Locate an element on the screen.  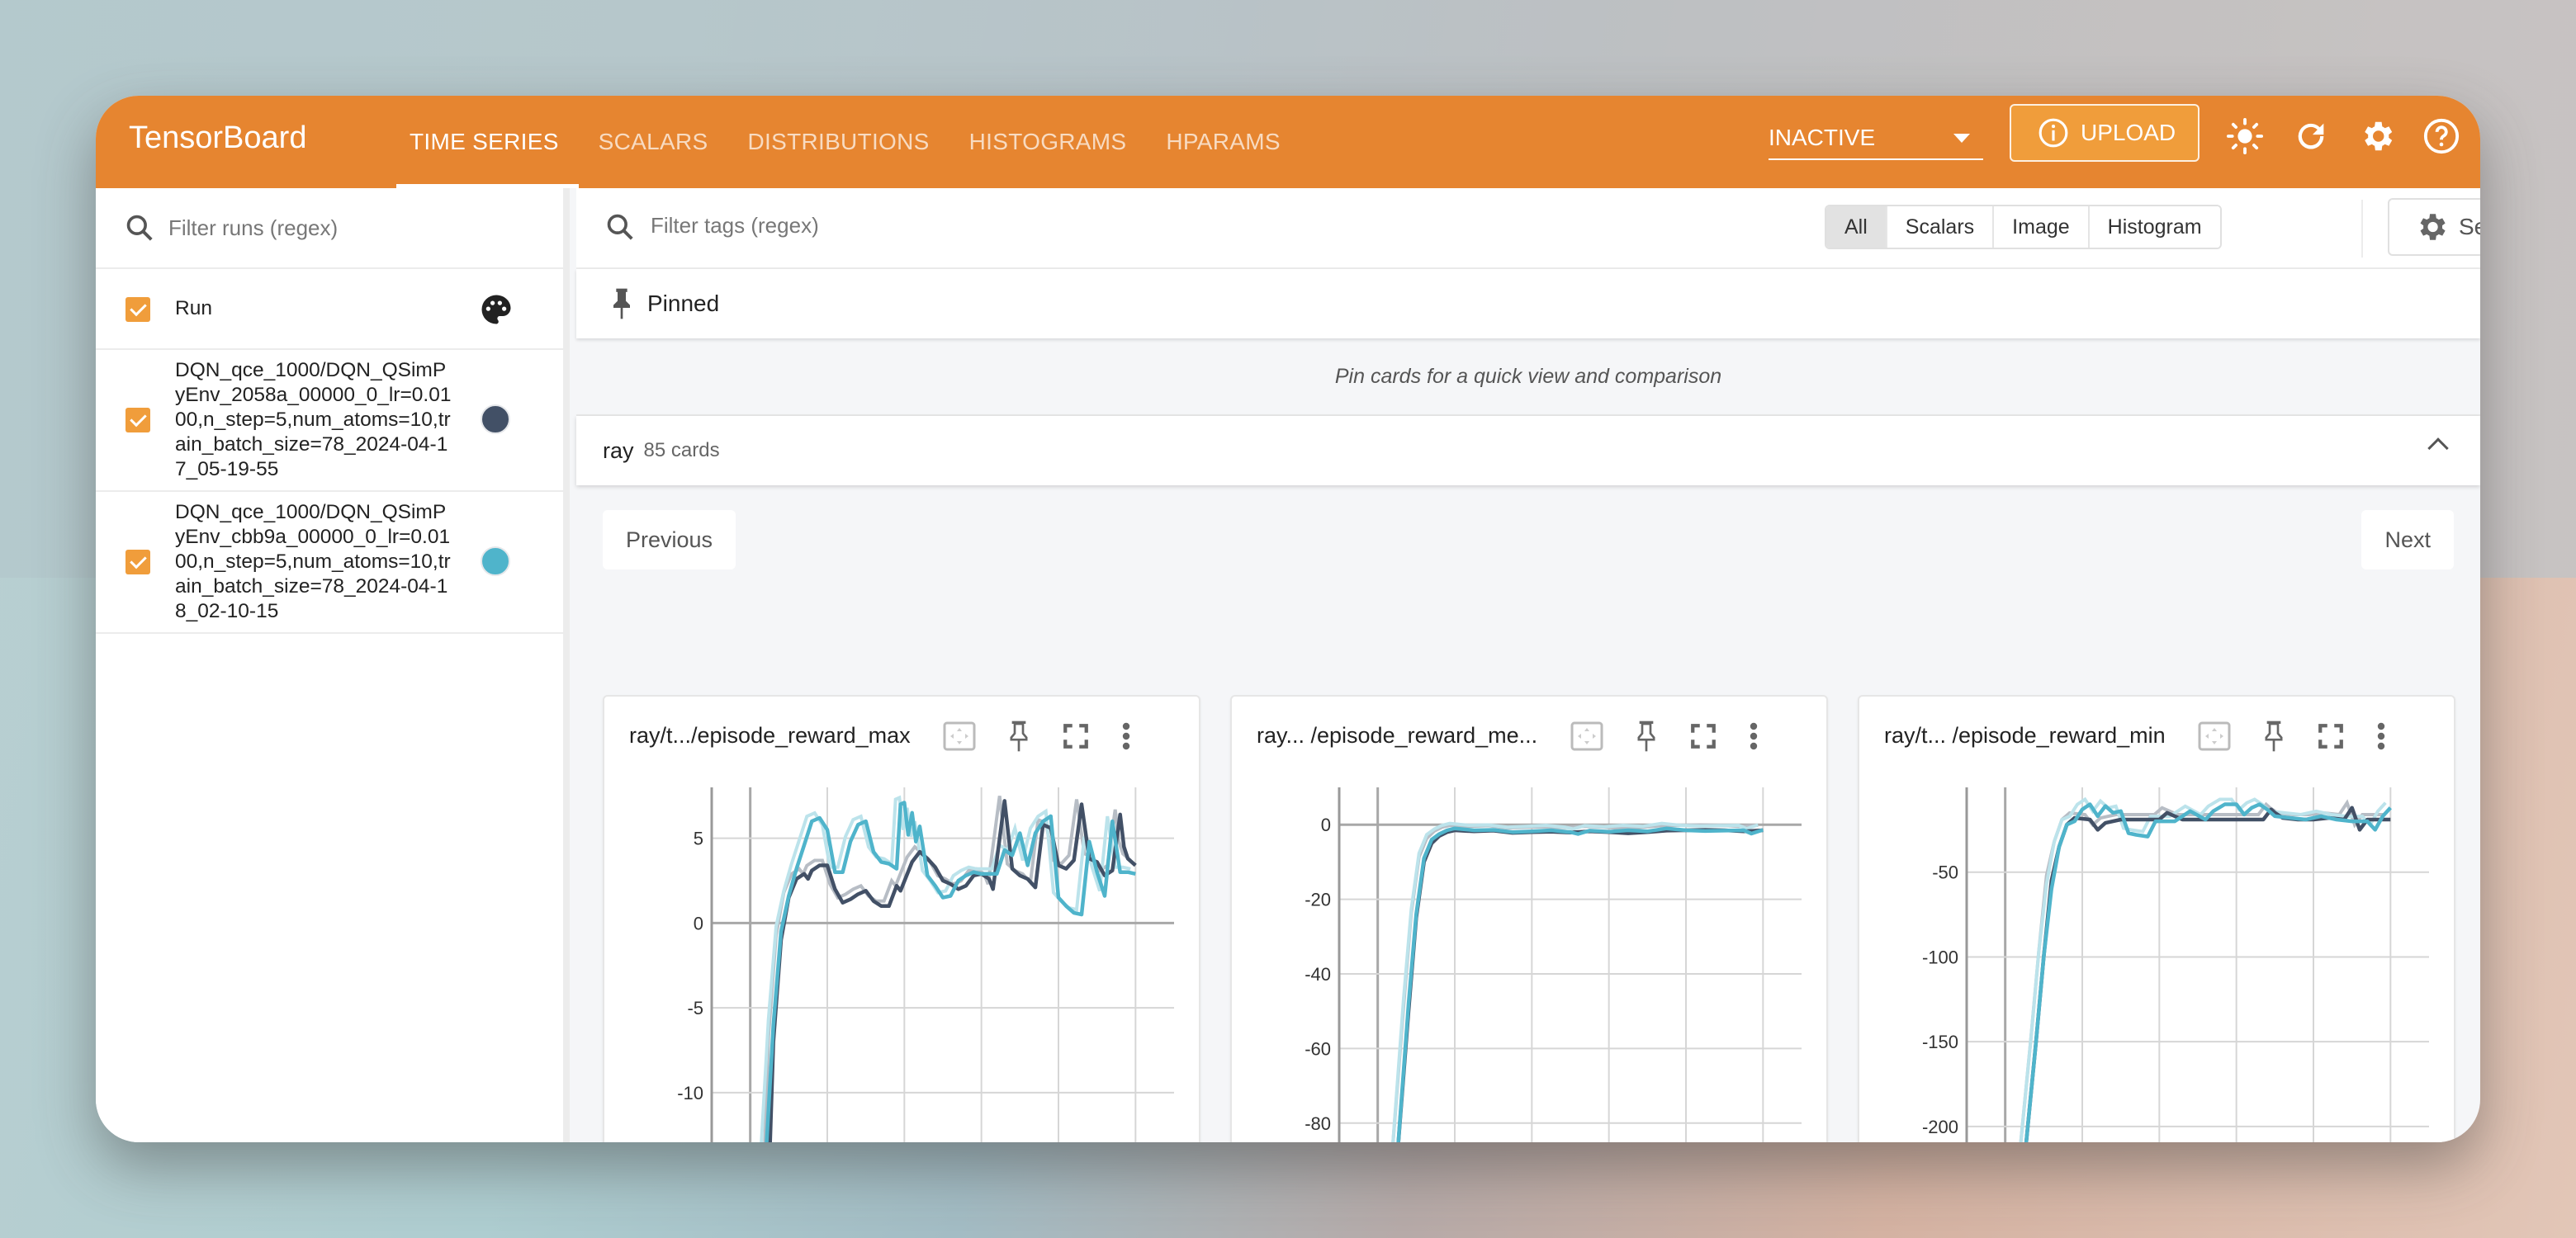
card-group-header: ray 85 cards is located at coordinates (1528, 450).